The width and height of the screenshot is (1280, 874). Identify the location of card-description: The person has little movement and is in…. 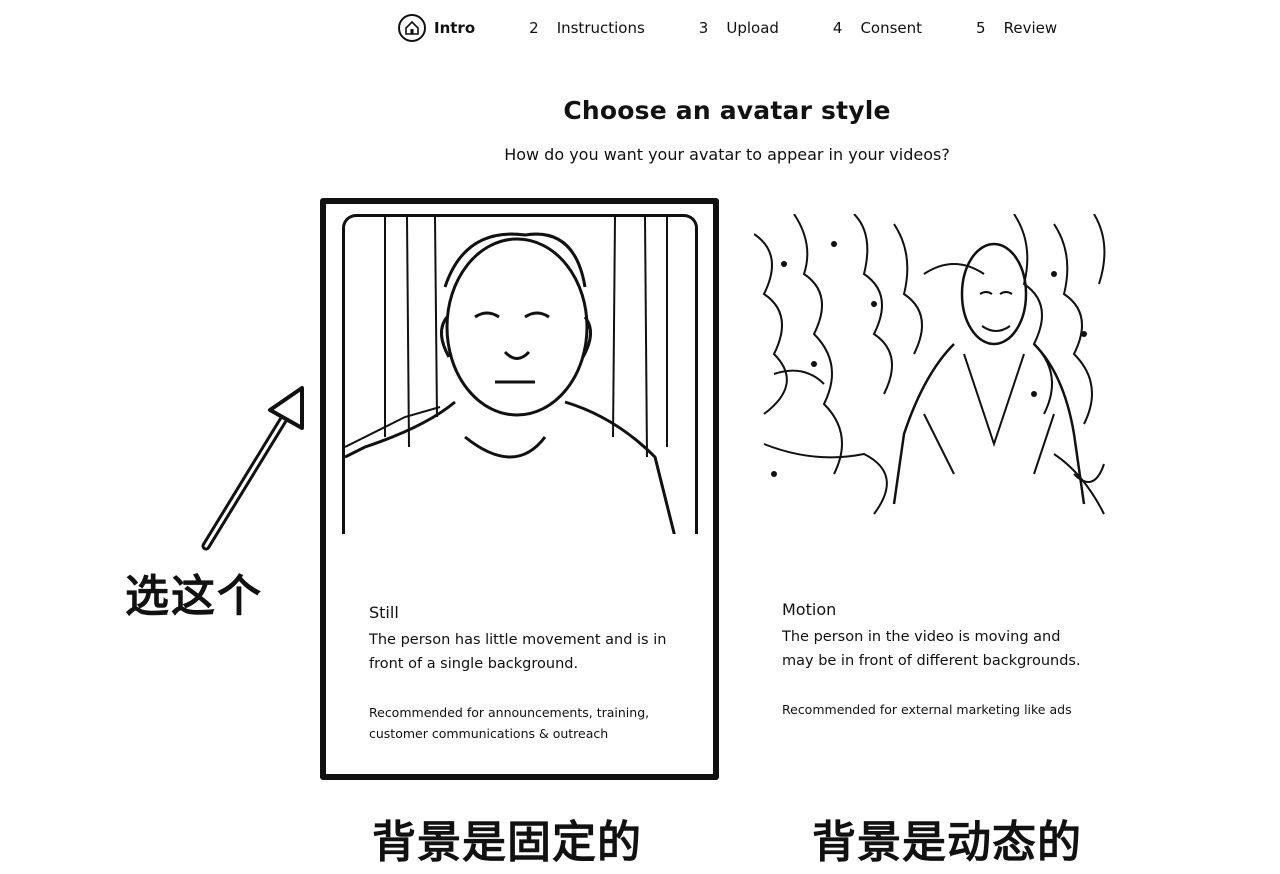
(518, 652).